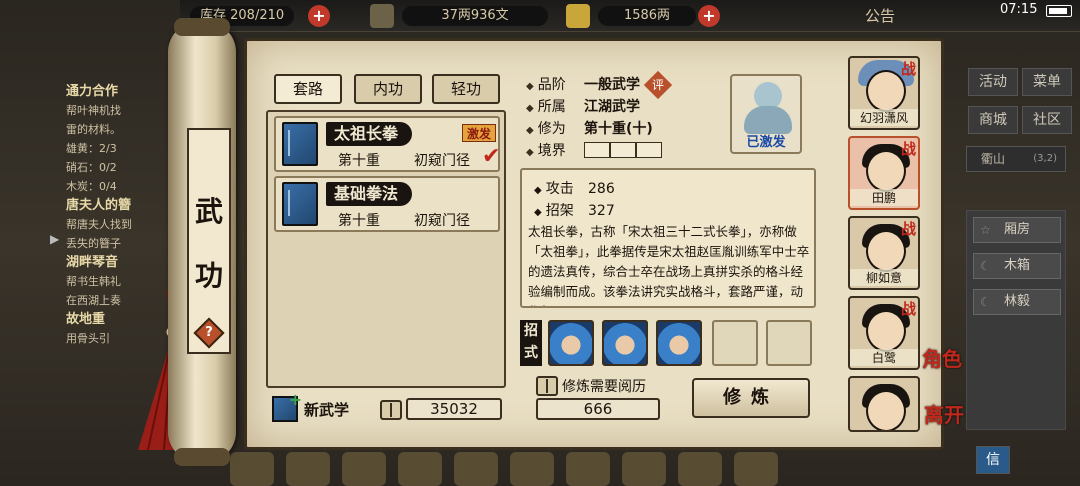  What do you see at coordinates (571, 343) in the screenshot?
I see `move-slot-fist` at bounding box center [571, 343].